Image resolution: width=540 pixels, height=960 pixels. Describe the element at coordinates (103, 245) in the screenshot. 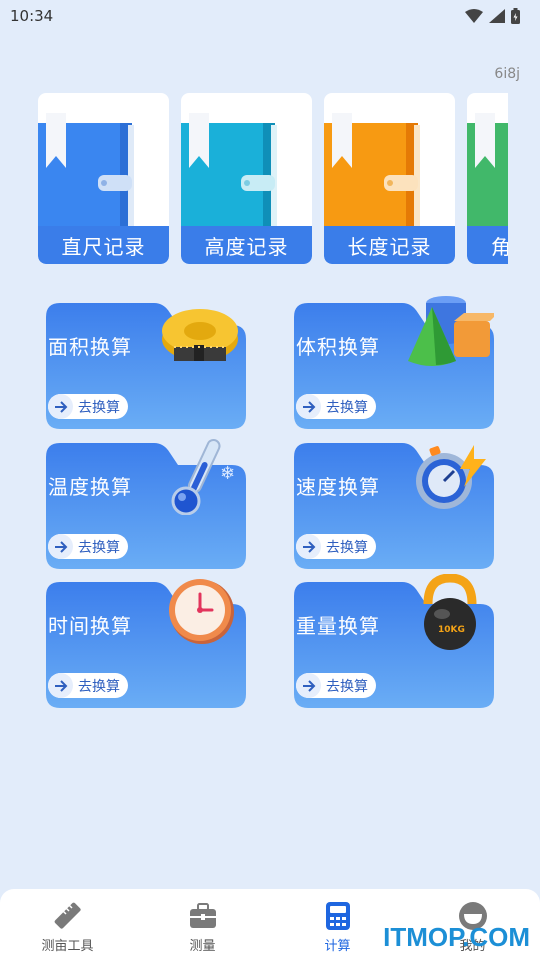

I see `record-card-label: 直尺记录` at that location.